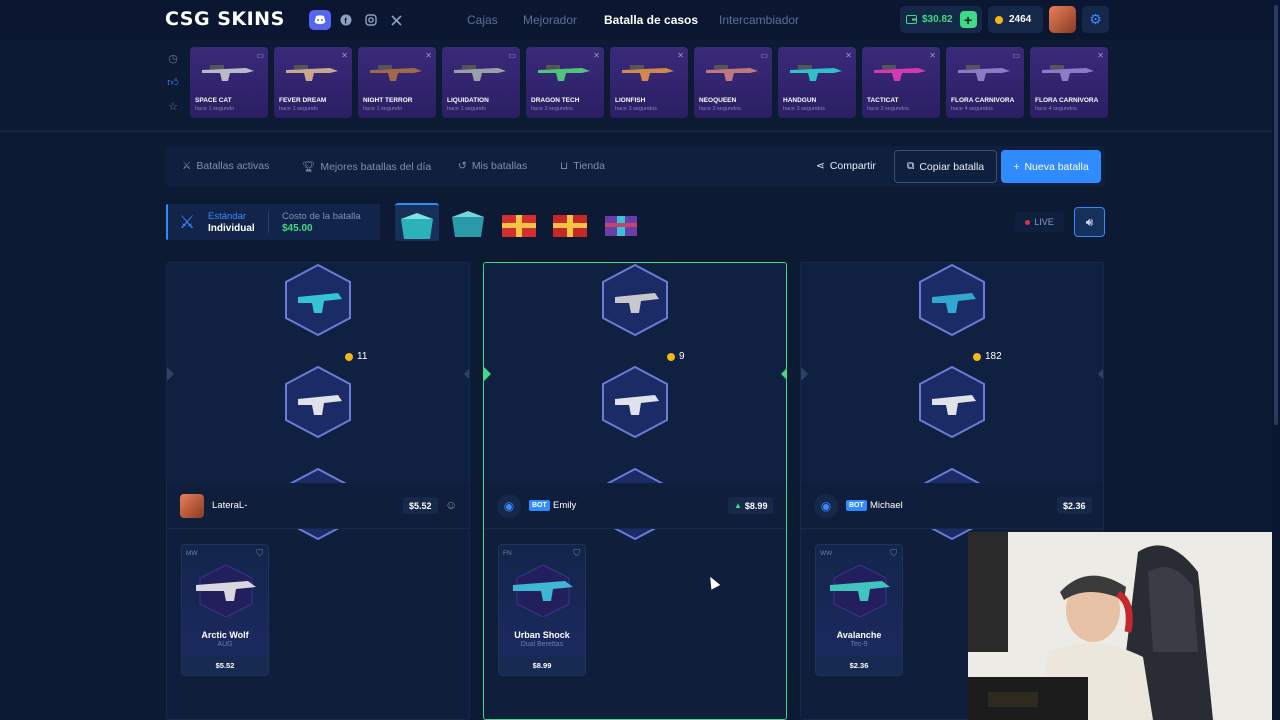  Describe the element at coordinates (173, 88) in the screenshot. I see `thumbs-up-icon: 👍︎` at that location.